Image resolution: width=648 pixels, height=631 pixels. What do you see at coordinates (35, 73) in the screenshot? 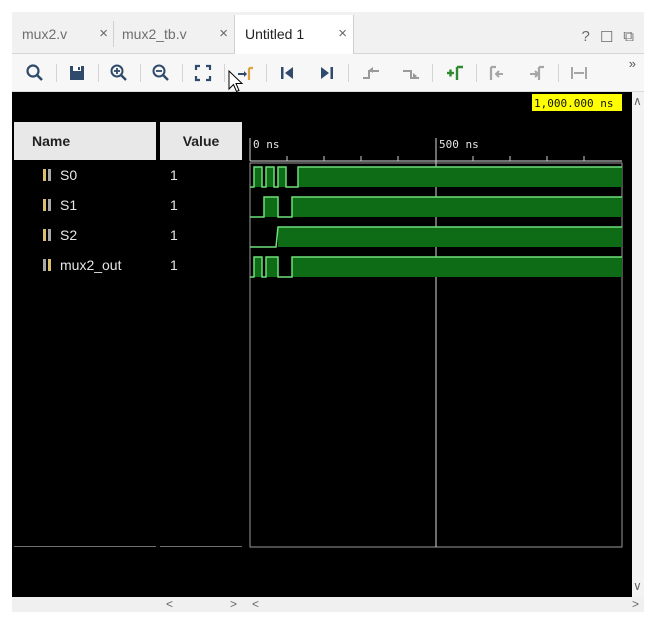
I see `search-icon` at bounding box center [35, 73].